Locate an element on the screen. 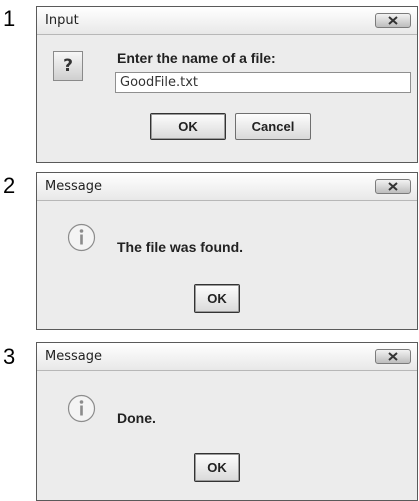 The image size is (419, 501). done-dialog-title: Message is located at coordinates (73, 356).